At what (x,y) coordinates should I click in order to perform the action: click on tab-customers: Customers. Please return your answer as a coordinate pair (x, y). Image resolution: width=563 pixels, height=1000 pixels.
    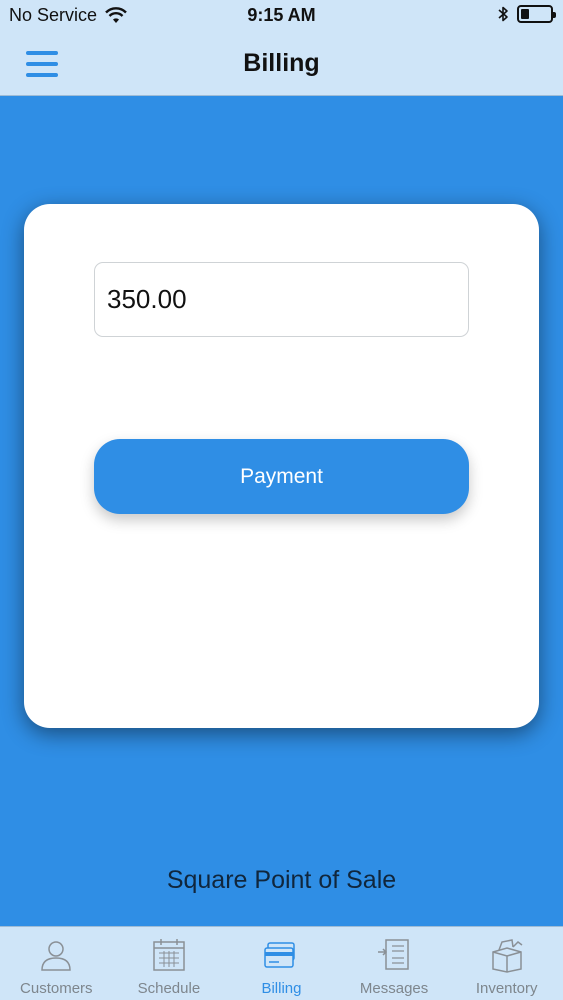
    Looking at the image, I should click on (56, 963).